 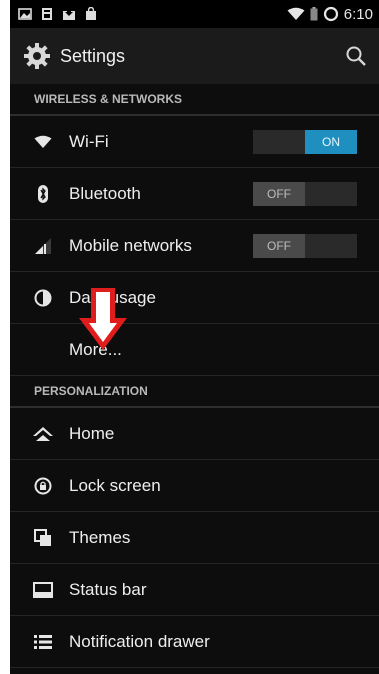 I want to click on settings-item-wifi: Wi-Fi ON, so click(x=194, y=142).